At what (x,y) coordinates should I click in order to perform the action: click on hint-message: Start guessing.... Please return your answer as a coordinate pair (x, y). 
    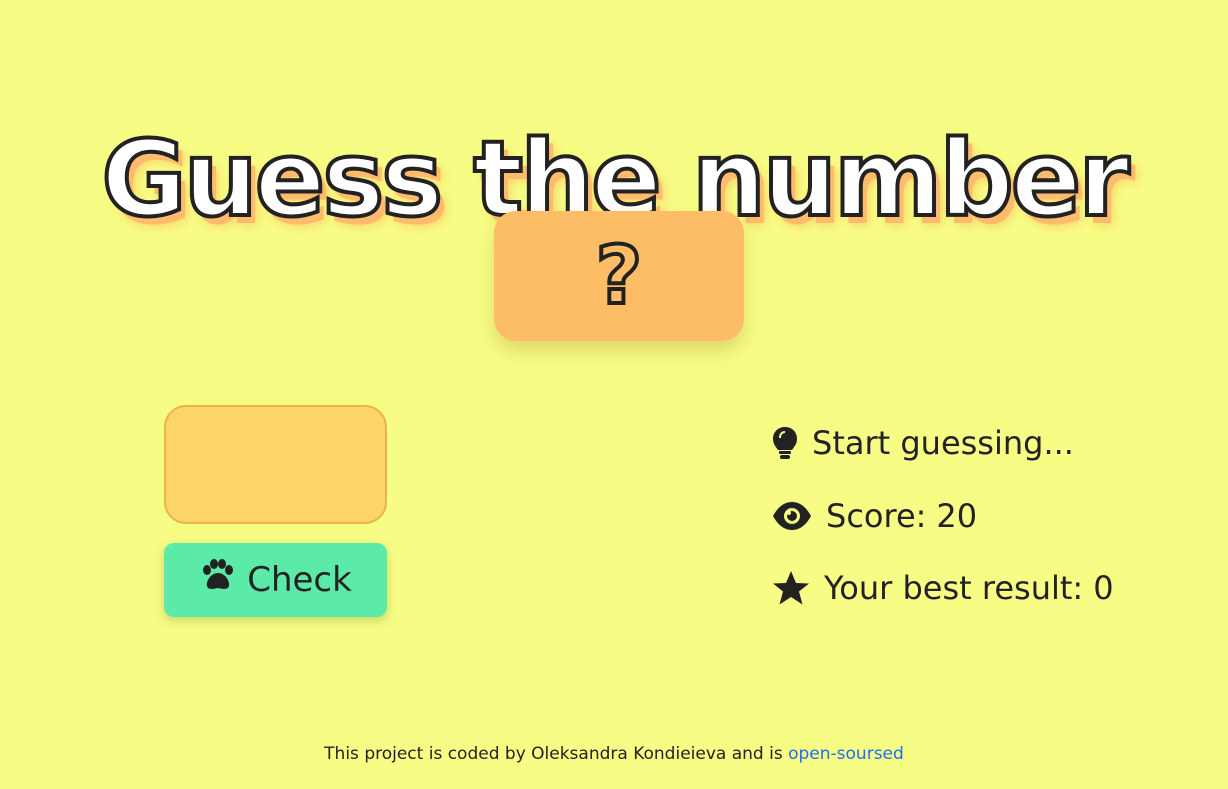
    Looking at the image, I should click on (943, 443).